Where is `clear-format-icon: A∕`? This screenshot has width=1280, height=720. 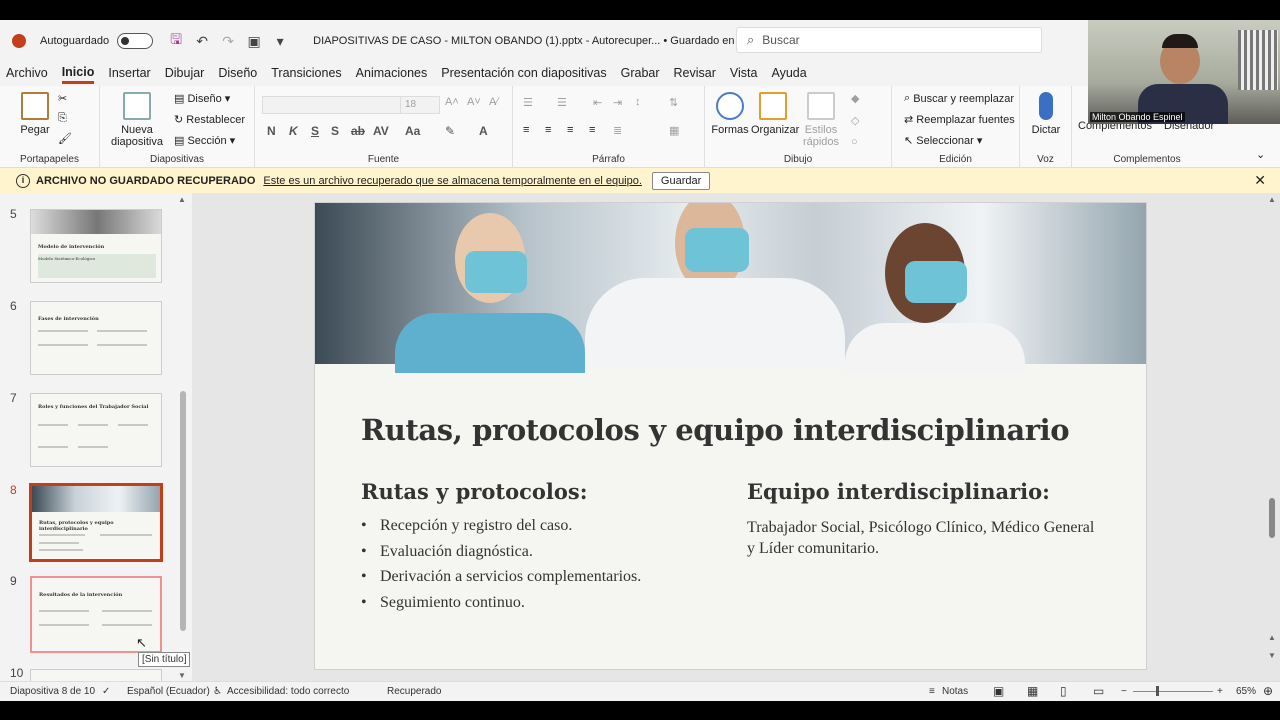 clear-format-icon: A∕ is located at coordinates (493, 102).